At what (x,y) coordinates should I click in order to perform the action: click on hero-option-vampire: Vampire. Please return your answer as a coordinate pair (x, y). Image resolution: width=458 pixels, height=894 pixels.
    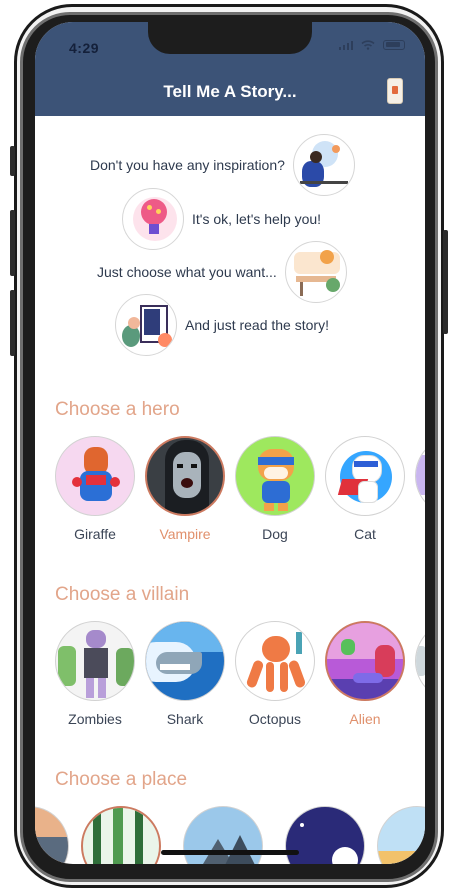
    Looking at the image, I should click on (185, 489).